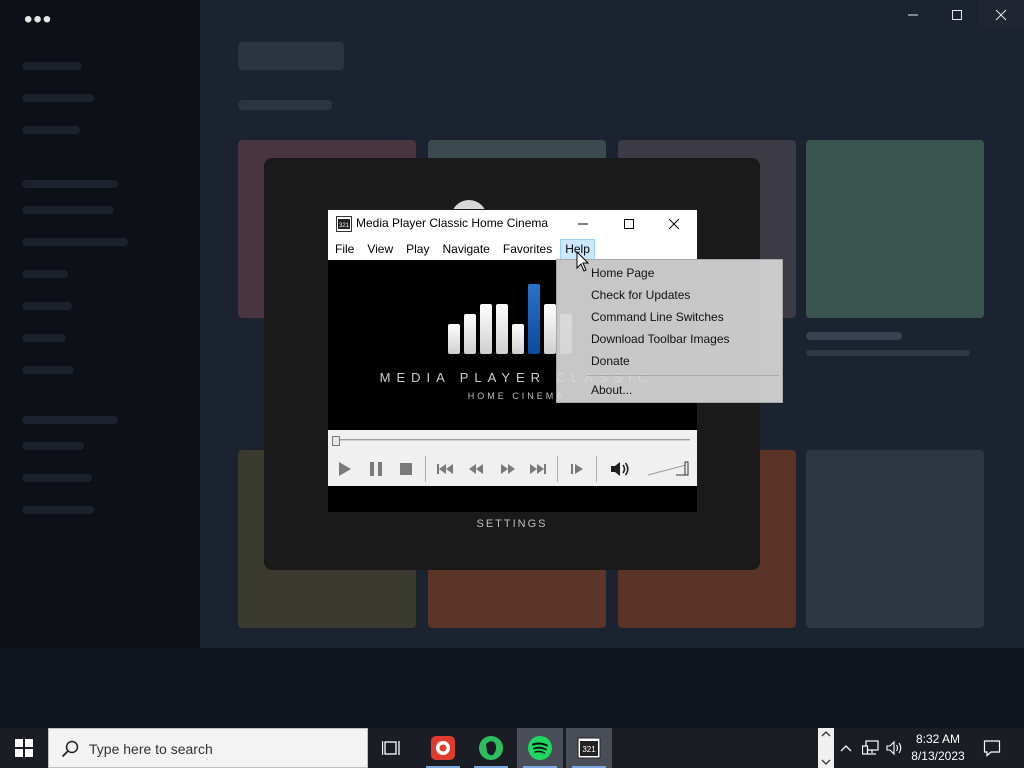 The height and width of the screenshot is (768, 1024). I want to click on stop-icon, so click(406, 469).